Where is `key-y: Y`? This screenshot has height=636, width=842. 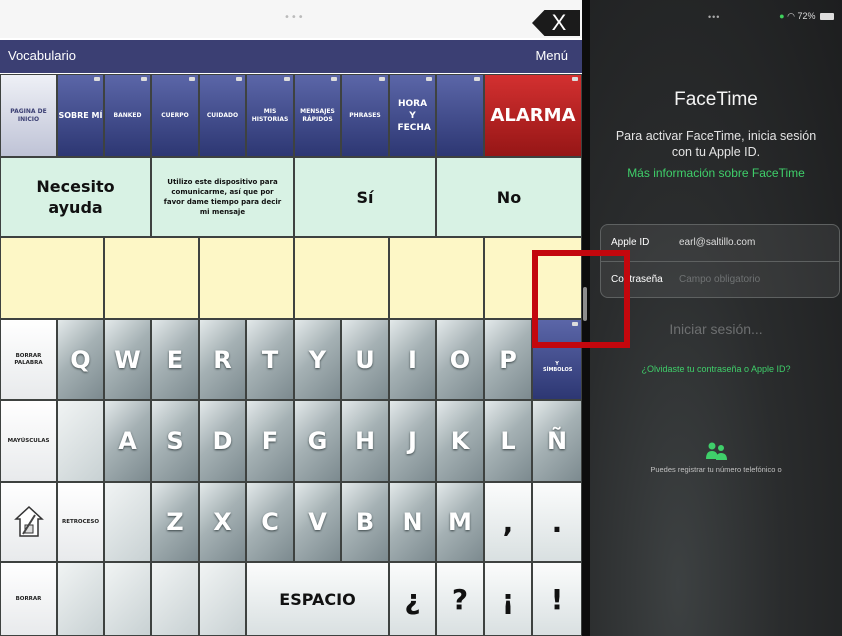 key-y: Y is located at coordinates (317, 359).